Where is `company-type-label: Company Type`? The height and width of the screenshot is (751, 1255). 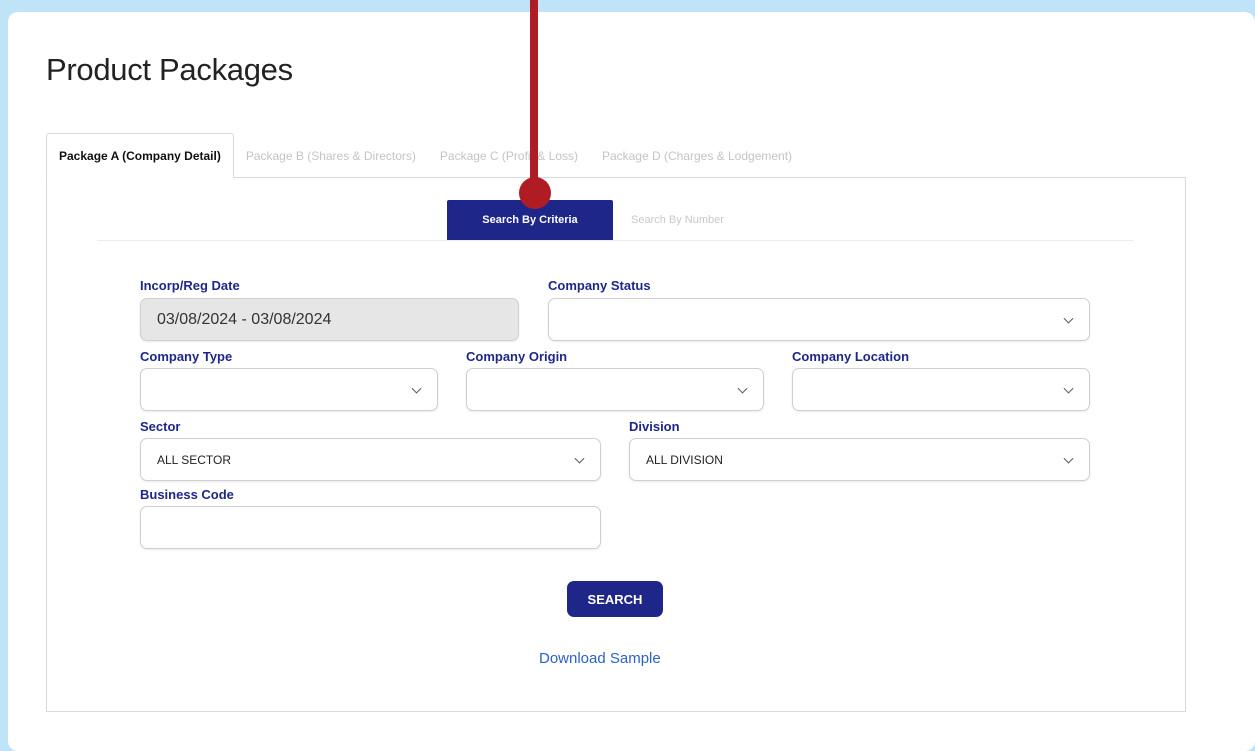
company-type-label: Company Type is located at coordinates (186, 356).